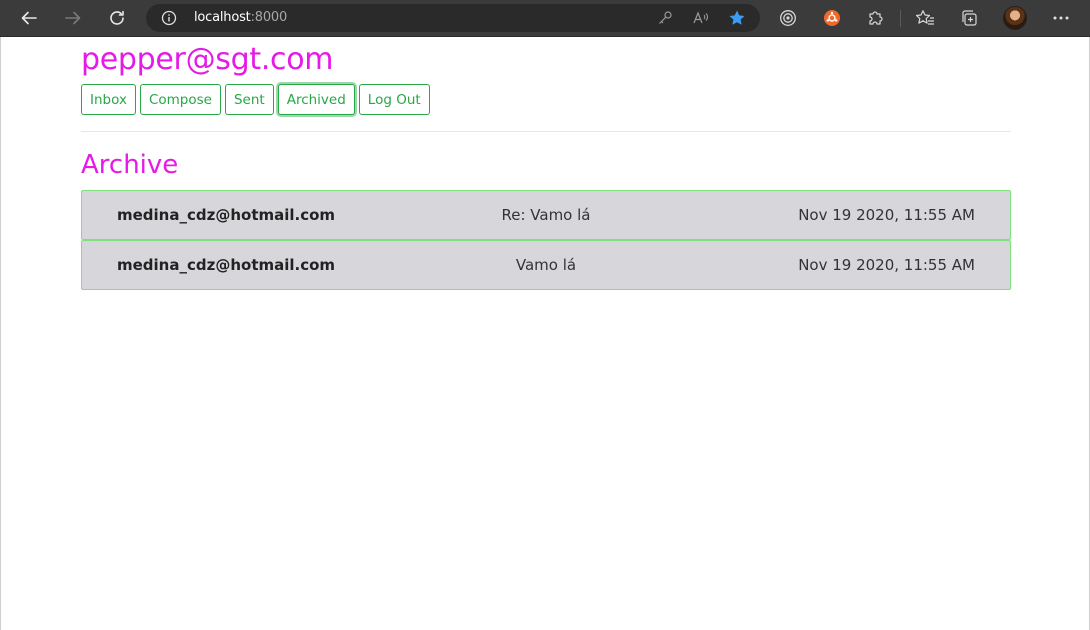 Image resolution: width=1090 pixels, height=630 pixels. Describe the element at coordinates (108, 99) in the screenshot. I see `inbox-button: Inbox` at that location.